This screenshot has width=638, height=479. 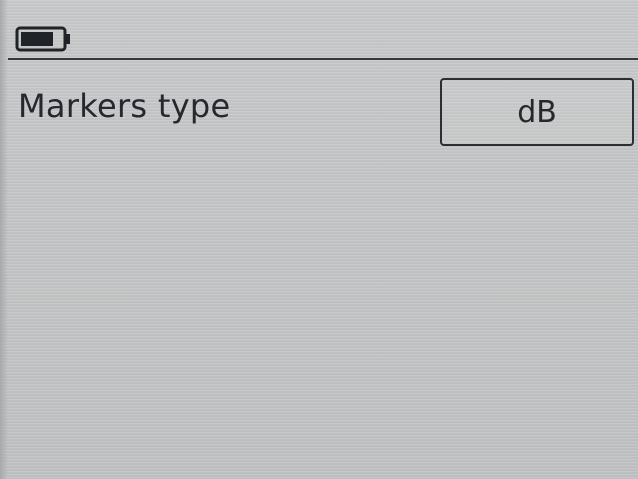 What do you see at coordinates (4, 239) in the screenshot?
I see `screen-bezel-shadow` at bounding box center [4, 239].